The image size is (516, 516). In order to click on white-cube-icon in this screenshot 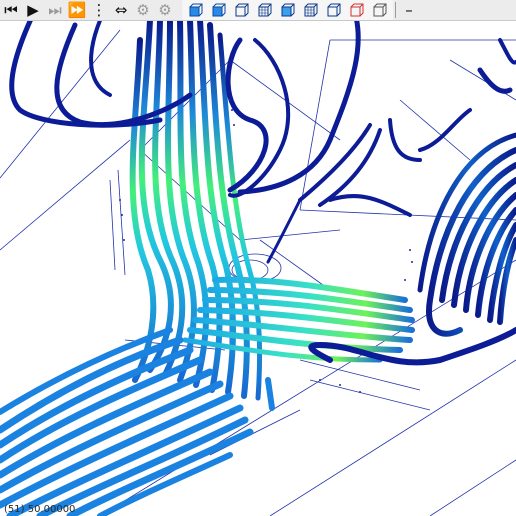, I will do `click(379, 10)`.